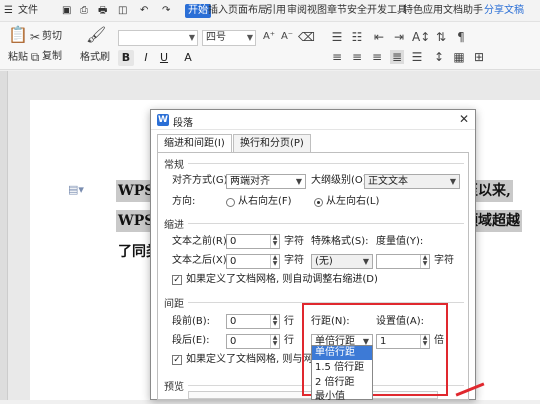 The height and width of the screenshot is (404, 540). What do you see at coordinates (35, 57) in the screenshot?
I see `copy-icon: ⧉` at bounding box center [35, 57].